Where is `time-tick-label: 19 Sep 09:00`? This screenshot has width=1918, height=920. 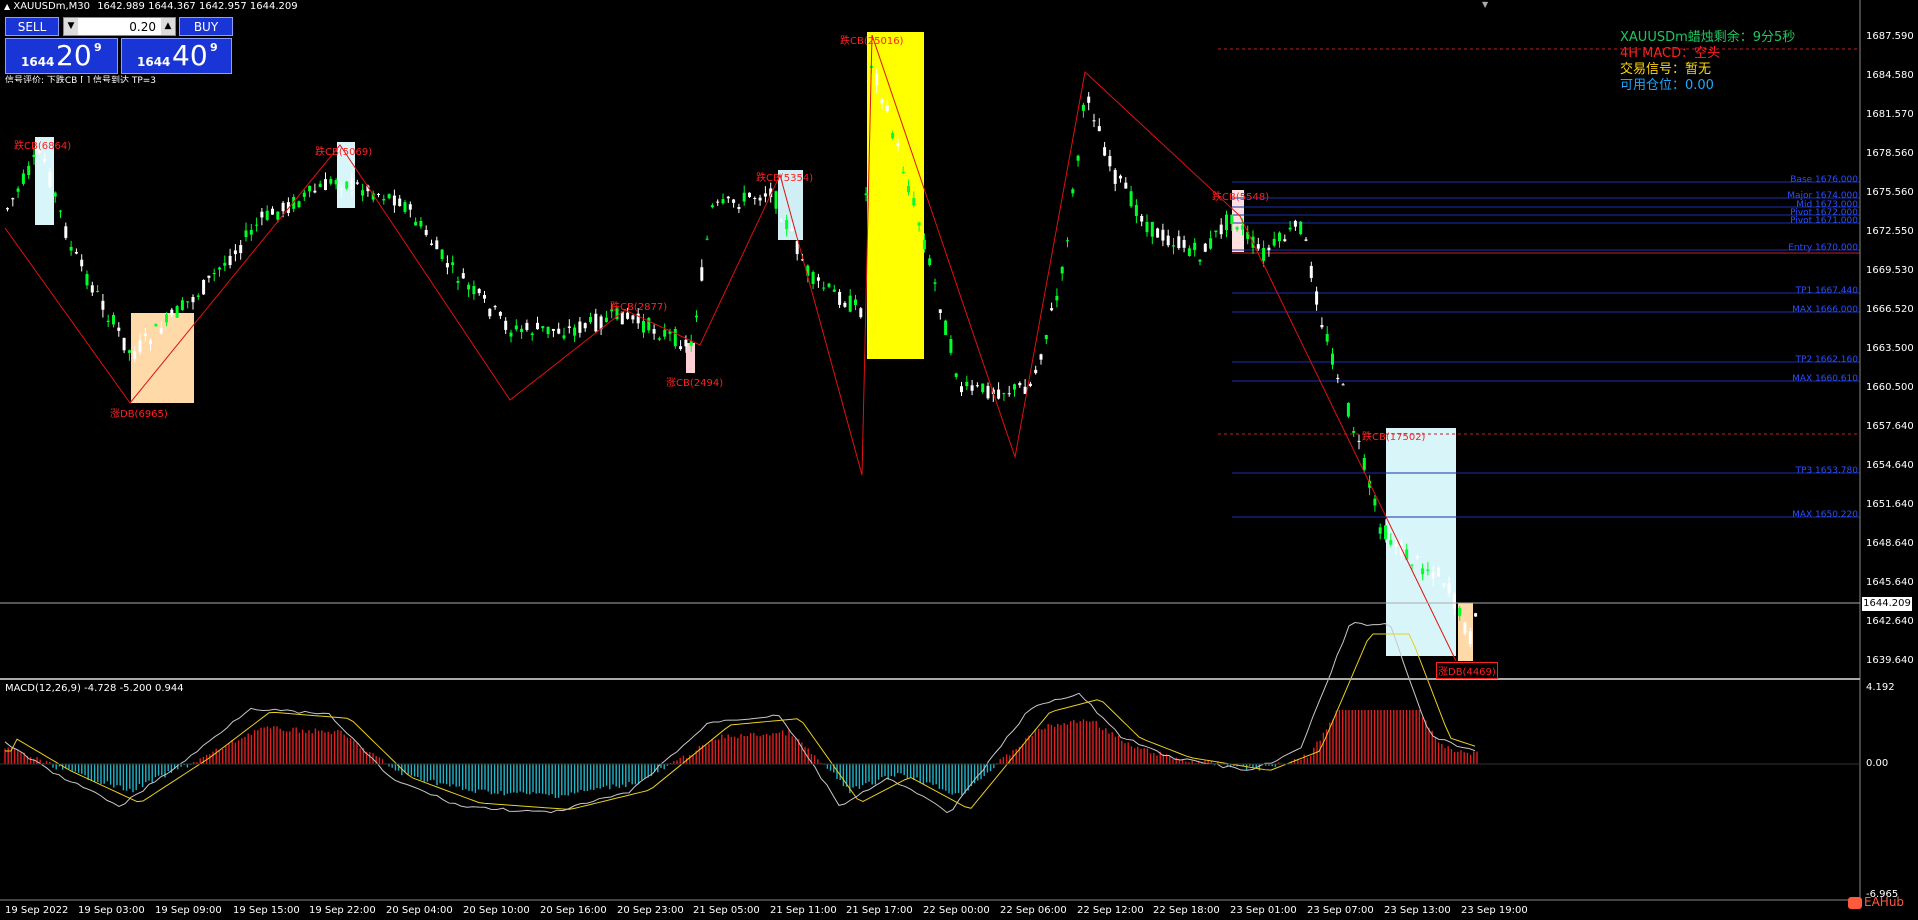
time-tick-label: 19 Sep 09:00 is located at coordinates (188, 910).